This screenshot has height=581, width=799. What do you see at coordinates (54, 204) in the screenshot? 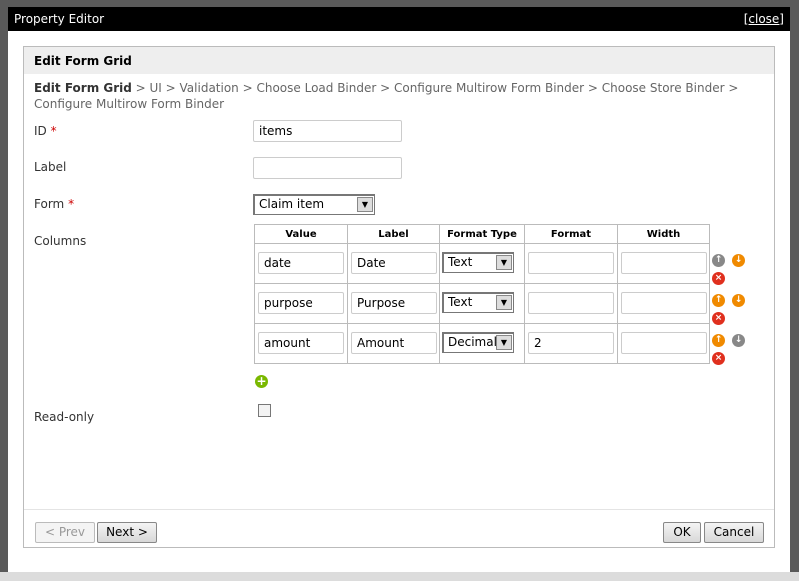
I see `form-label: Form *` at bounding box center [54, 204].